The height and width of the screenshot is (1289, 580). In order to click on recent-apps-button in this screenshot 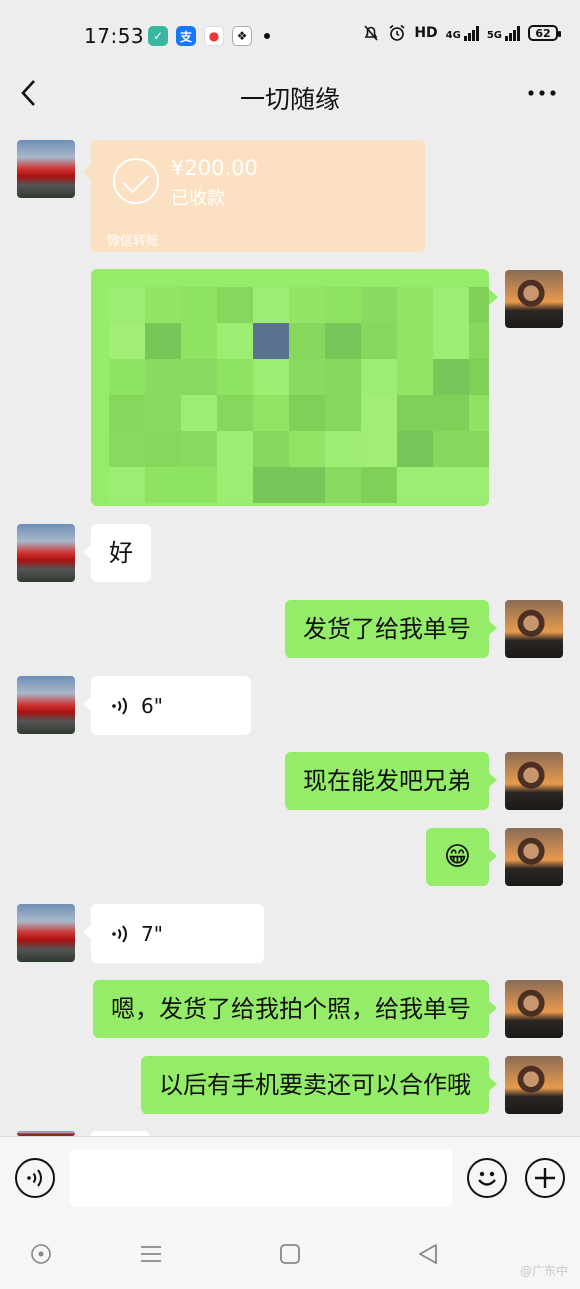, I will do `click(151, 1254)`.